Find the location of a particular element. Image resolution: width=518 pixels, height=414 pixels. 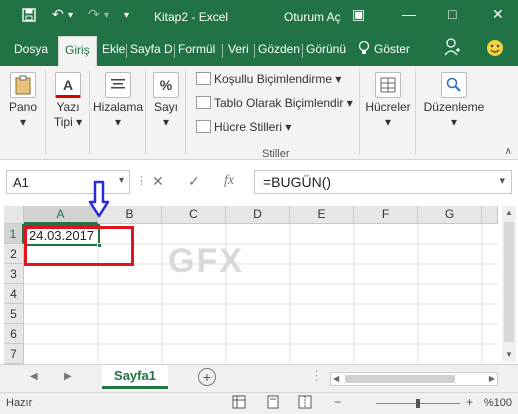

tab-ekle: Ekle is located at coordinates (113, 49).